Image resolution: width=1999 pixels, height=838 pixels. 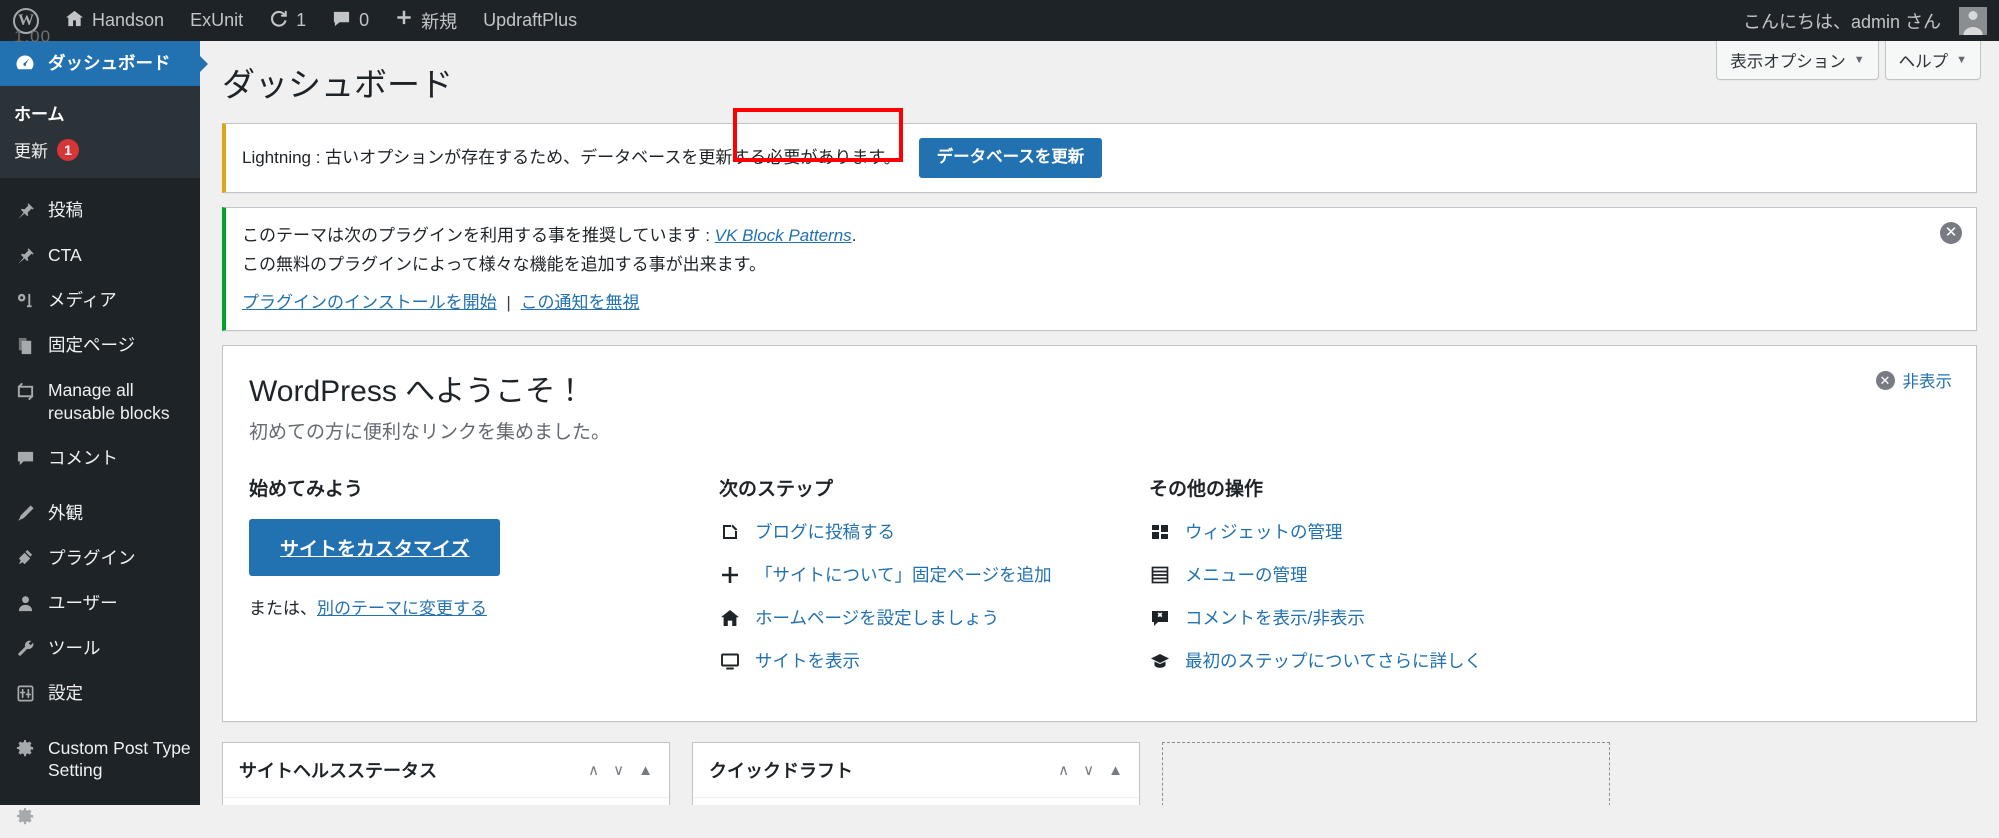 I want to click on wp-logo-menu: W, so click(x=26, y=20).